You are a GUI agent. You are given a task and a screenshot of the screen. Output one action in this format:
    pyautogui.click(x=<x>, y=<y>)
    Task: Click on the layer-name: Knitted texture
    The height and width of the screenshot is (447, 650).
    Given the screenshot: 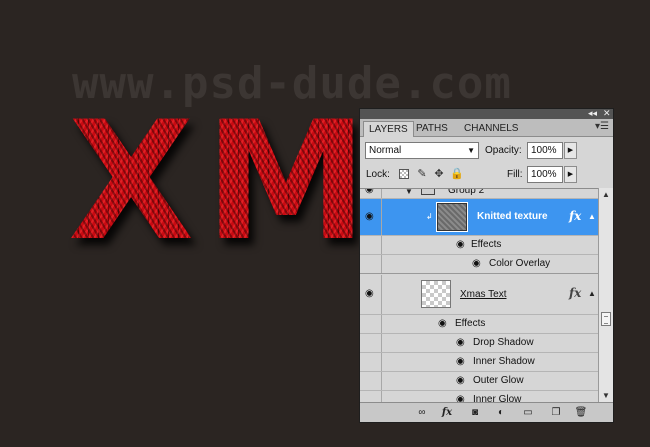 What is the action you would take?
    pyautogui.click(x=512, y=217)
    